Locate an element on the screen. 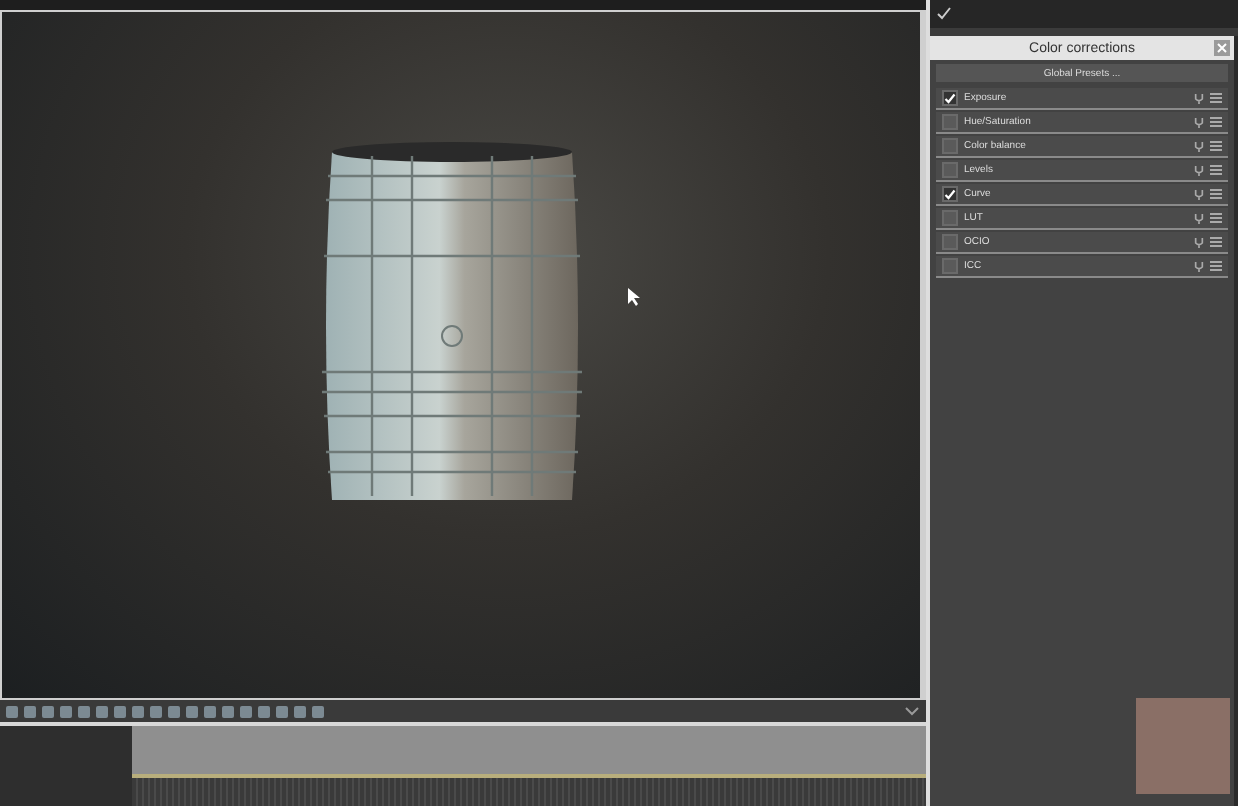  checkmark-icon is located at coordinates (944, 14).